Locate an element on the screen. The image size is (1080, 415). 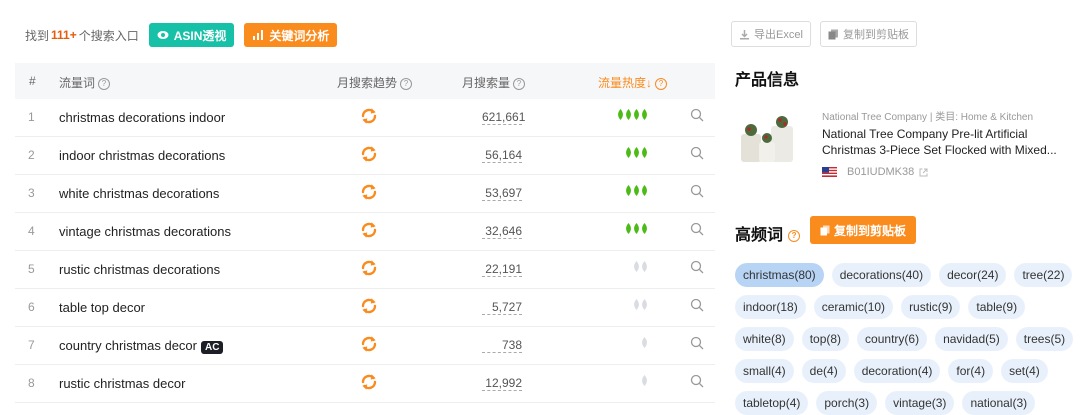
keyword-link: white christmas decorations is located at coordinates (139, 193).